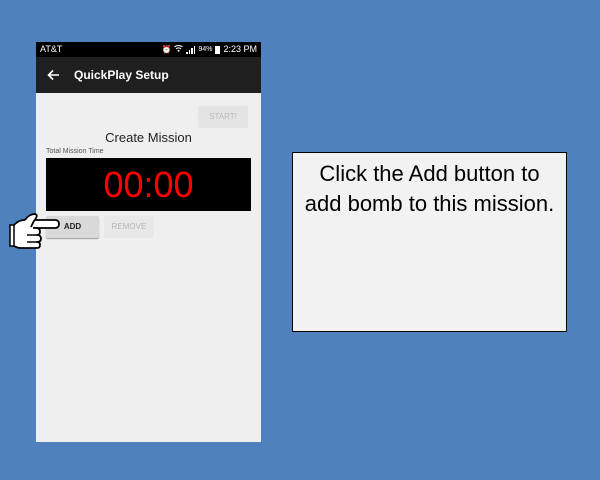 The height and width of the screenshot is (480, 600). Describe the element at coordinates (148, 137) in the screenshot. I see `create-mission-title: Create Mission` at that location.